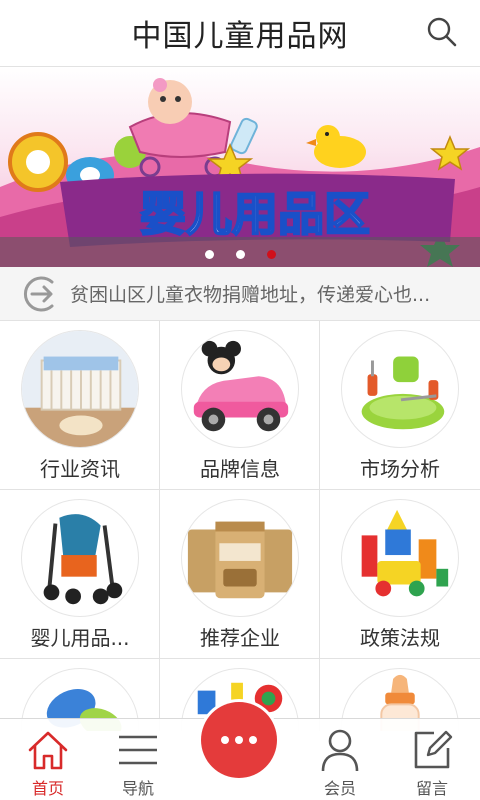 Image resolution: width=480 pixels, height=800 pixels. Describe the element at coordinates (431, 788) in the screenshot. I see `nav-message-label: 留言` at that location.